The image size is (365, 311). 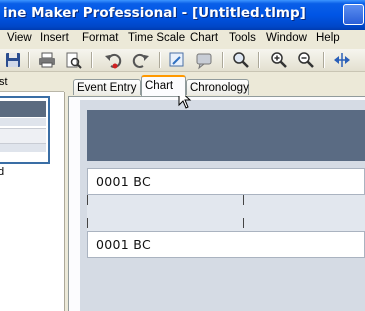 I want to click on undo-icon, so click(x=113, y=60).